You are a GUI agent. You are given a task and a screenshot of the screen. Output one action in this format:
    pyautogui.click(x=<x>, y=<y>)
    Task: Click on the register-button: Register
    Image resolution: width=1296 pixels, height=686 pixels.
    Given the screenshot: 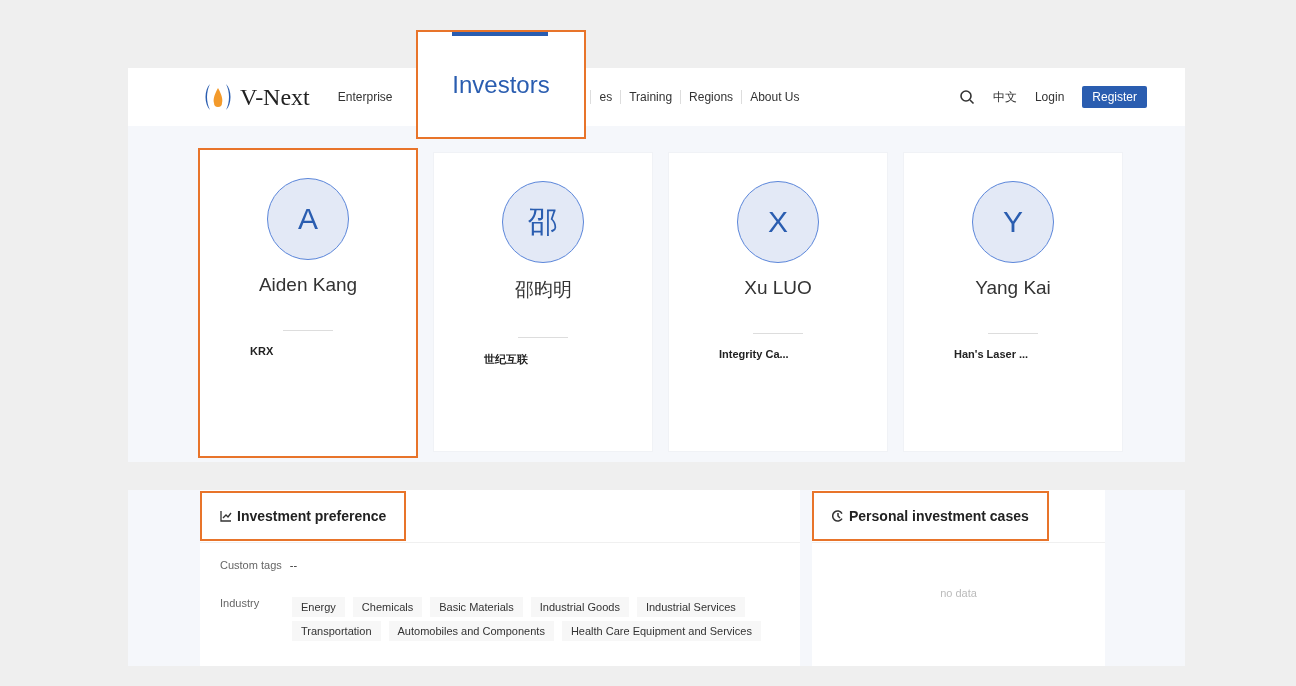 What is the action you would take?
    pyautogui.click(x=1114, y=97)
    